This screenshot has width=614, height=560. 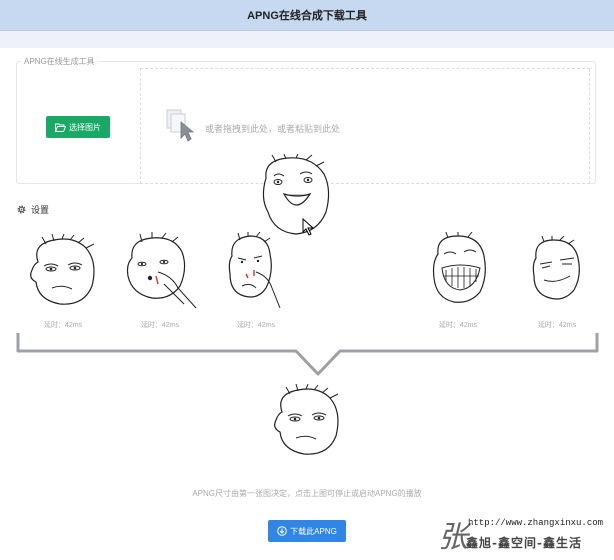 I want to click on download-apng-button: 下载此APNG, so click(x=307, y=531).